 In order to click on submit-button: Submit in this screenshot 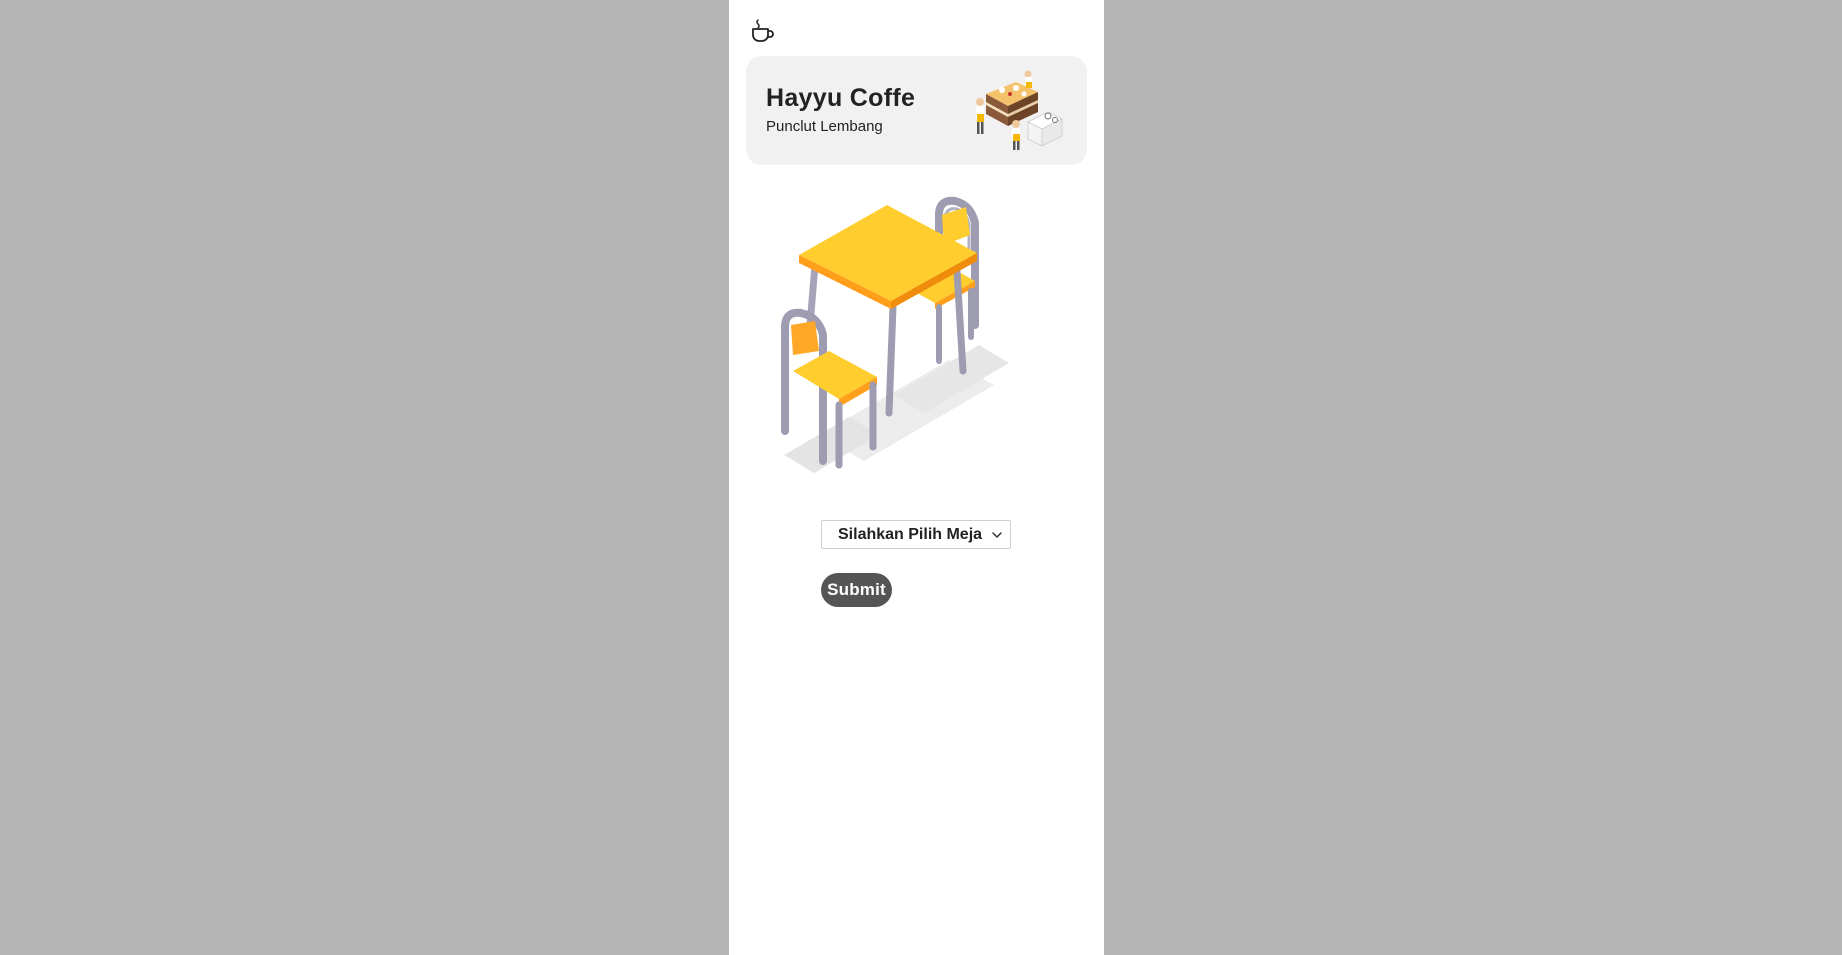, I will do `click(856, 590)`.